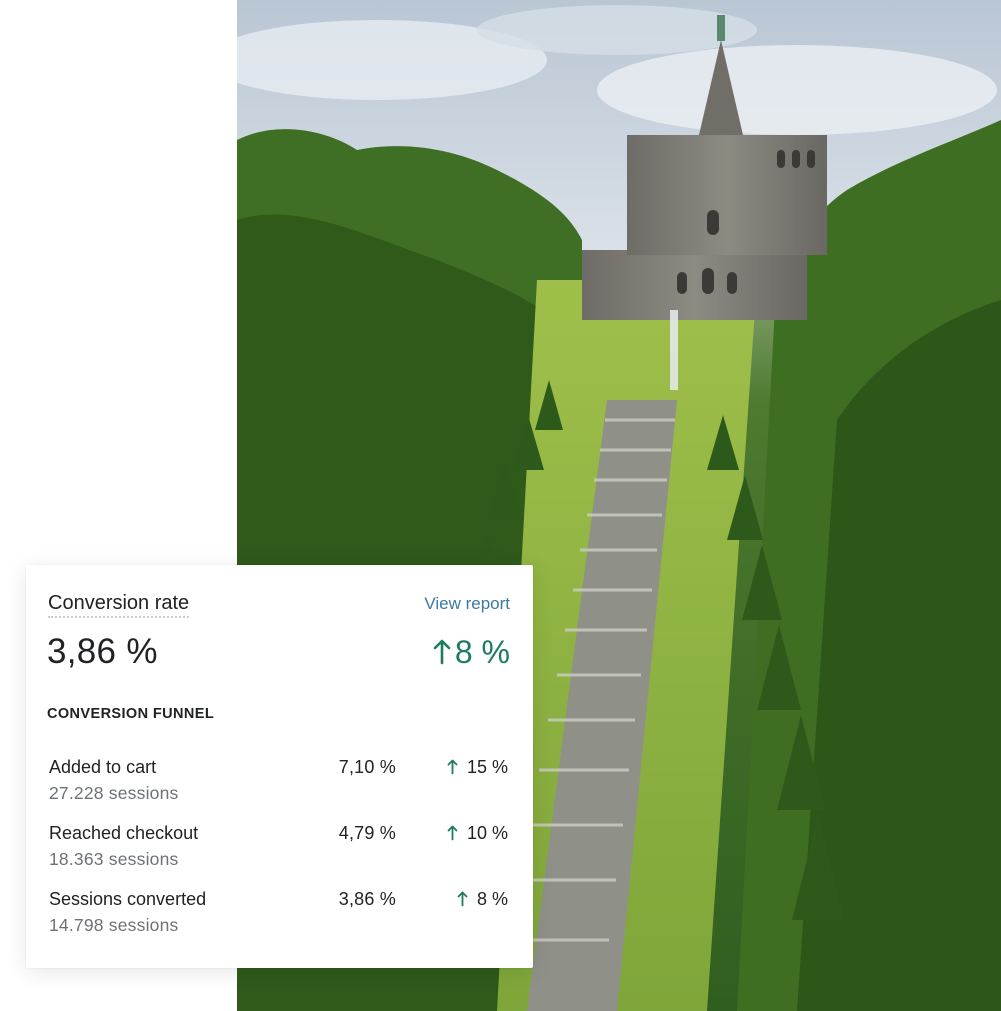 The image size is (1001, 1011). Describe the element at coordinates (367, 833) in the screenshot. I see `funnel-row-rate: 4,79 %` at that location.